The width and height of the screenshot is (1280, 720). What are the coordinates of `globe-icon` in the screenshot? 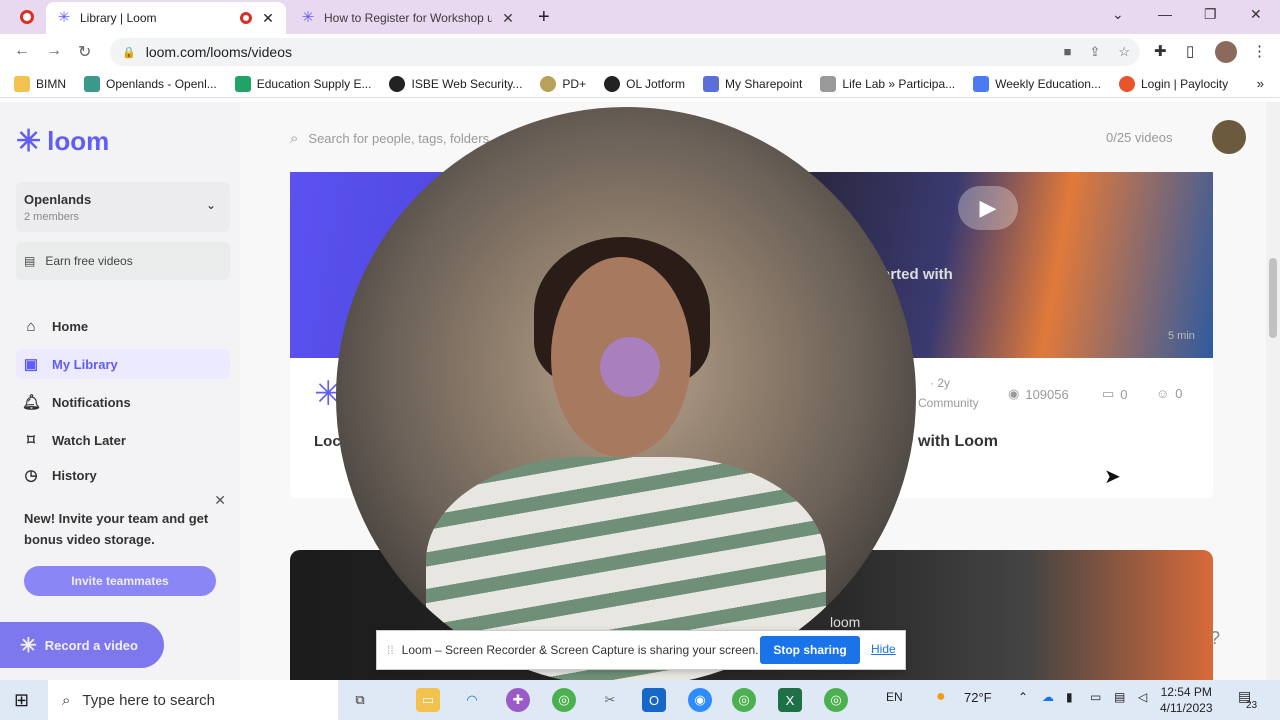 It's located at (612, 83).